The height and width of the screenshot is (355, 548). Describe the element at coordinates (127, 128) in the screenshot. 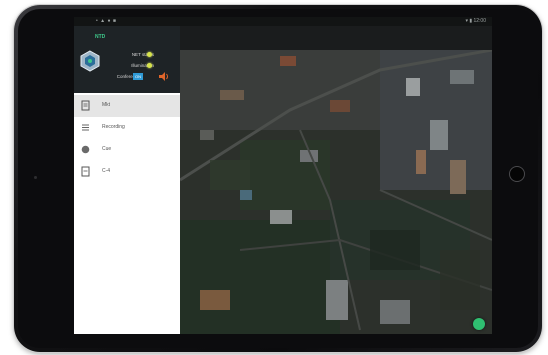

I see `drawer-item-recording: Recording` at that location.